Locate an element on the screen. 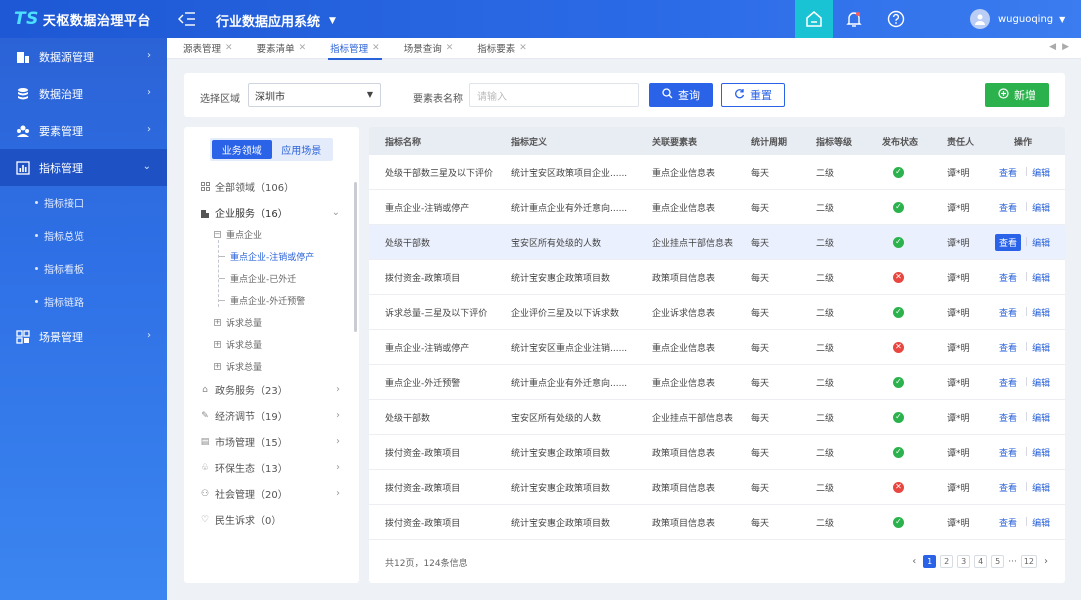 This screenshot has height=600, width=1081. sidebar-item-governance: 数据治理 › is located at coordinates (83, 93).